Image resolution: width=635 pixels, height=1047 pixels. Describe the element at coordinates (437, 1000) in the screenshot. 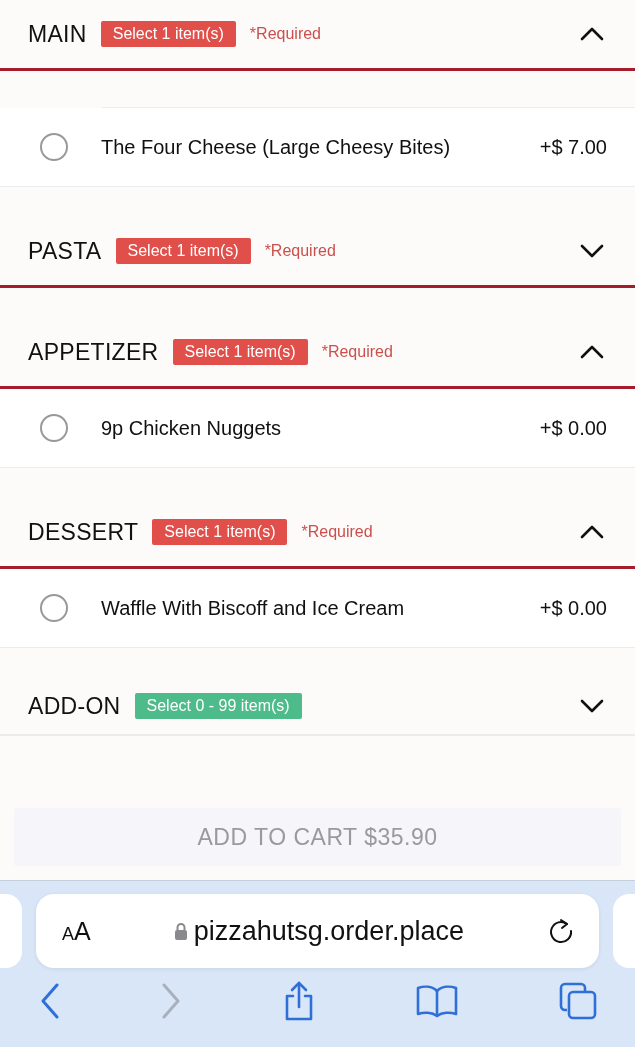

I see `book-icon` at that location.